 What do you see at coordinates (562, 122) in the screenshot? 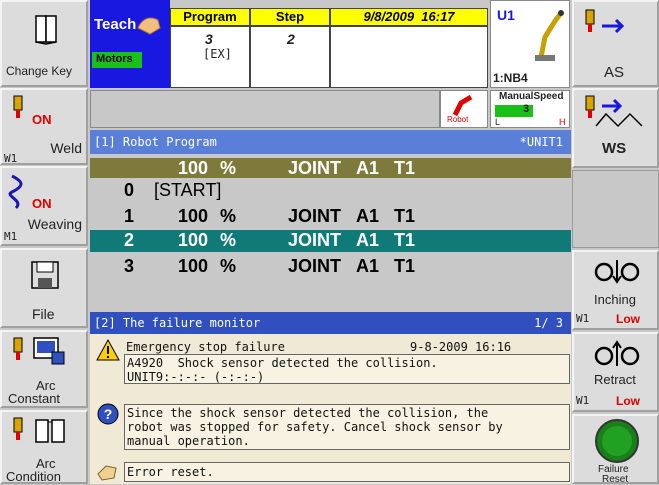
I see `speed-high-label: H` at bounding box center [562, 122].